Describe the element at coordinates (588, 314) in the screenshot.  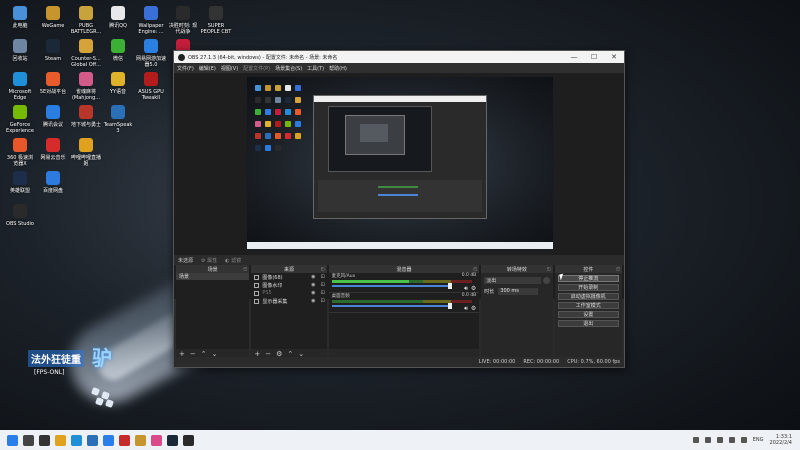
I see `settings-button: 设置` at that location.